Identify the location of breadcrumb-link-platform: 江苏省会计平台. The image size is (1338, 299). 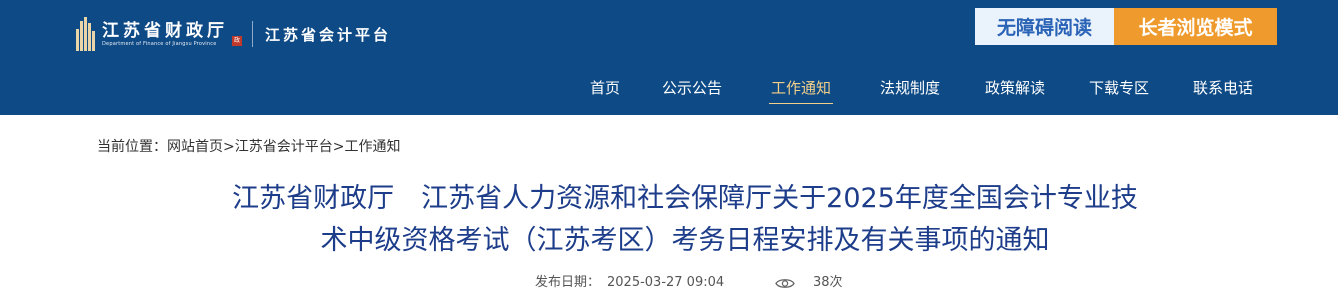
(284, 147).